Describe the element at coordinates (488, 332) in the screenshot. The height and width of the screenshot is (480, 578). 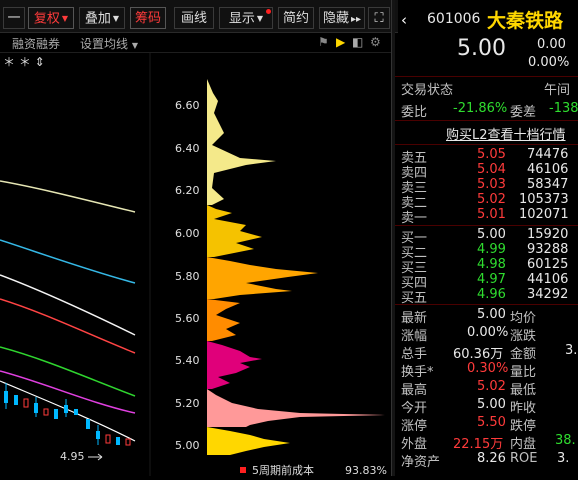
I see `stat-value: 0.00%` at that location.